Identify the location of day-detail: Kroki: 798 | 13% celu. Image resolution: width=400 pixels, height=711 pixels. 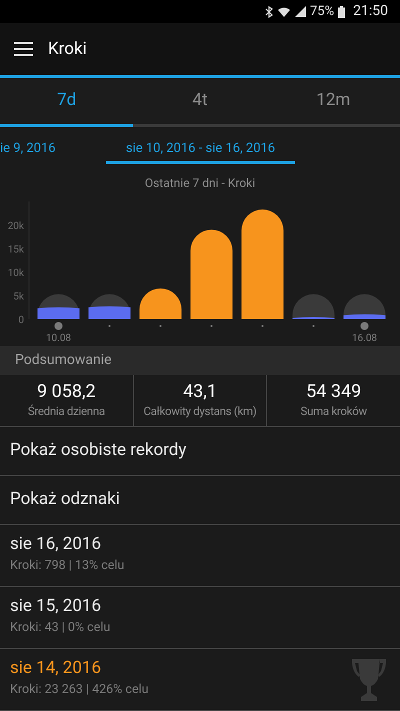
(68, 565).